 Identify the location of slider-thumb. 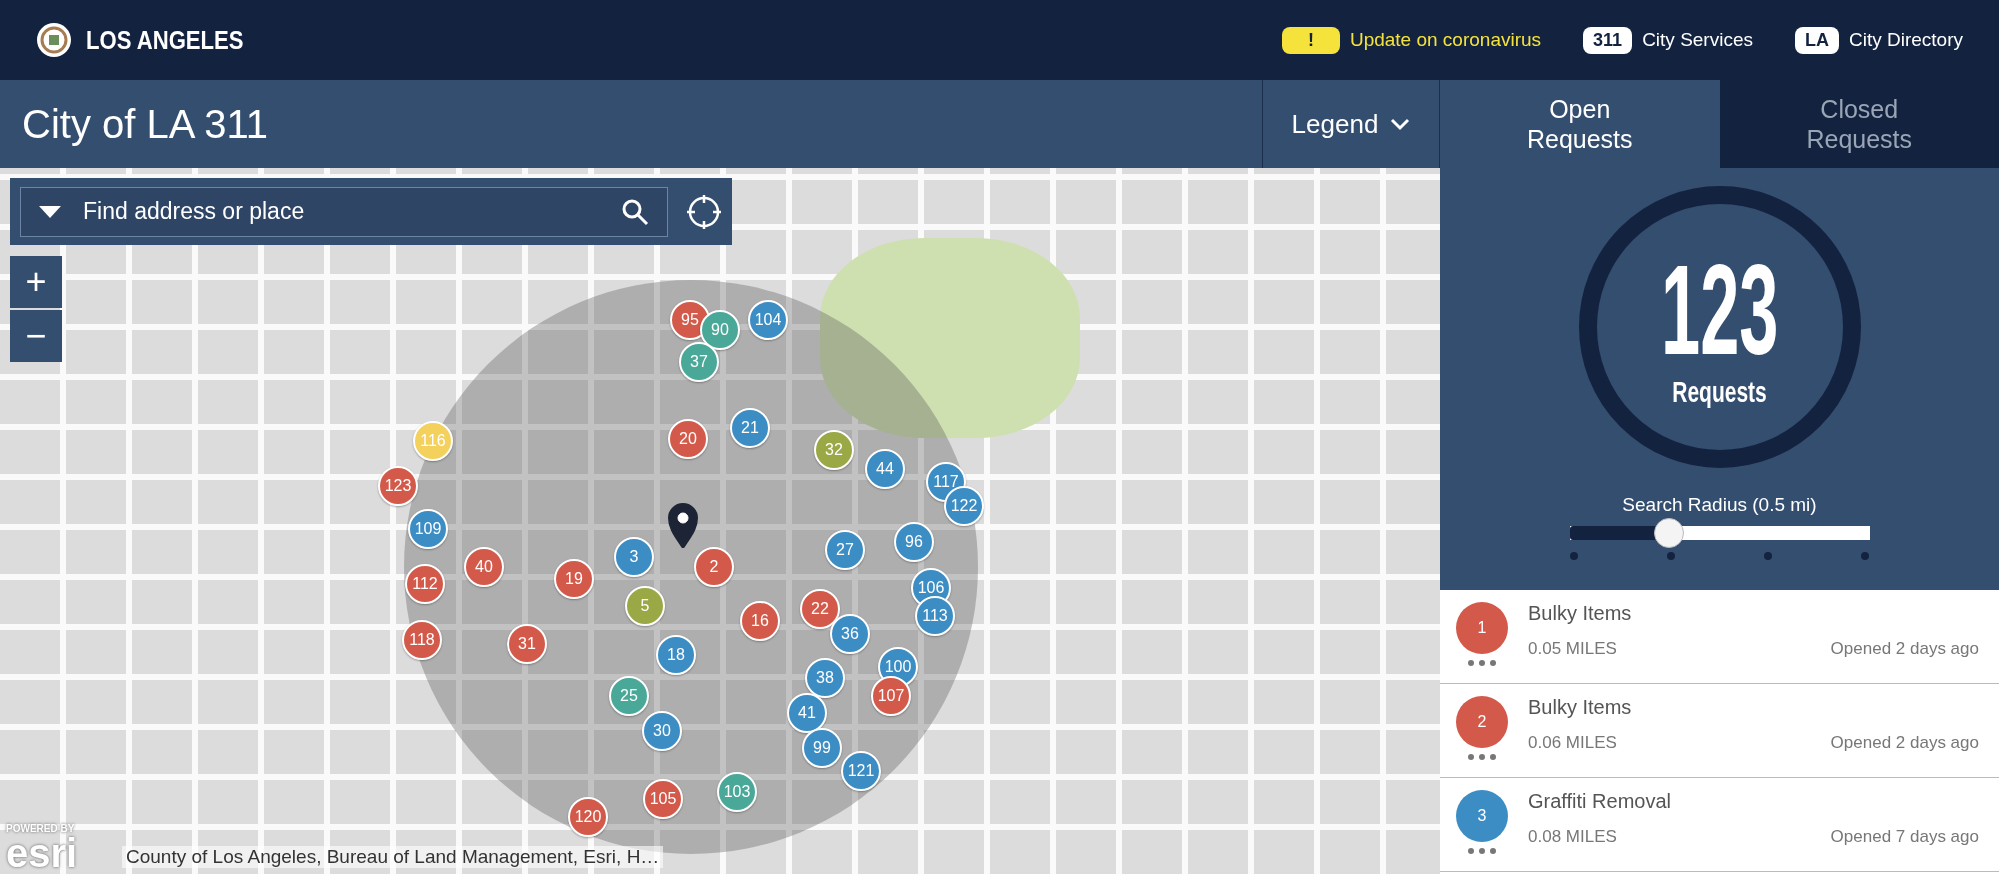
(1668, 533).